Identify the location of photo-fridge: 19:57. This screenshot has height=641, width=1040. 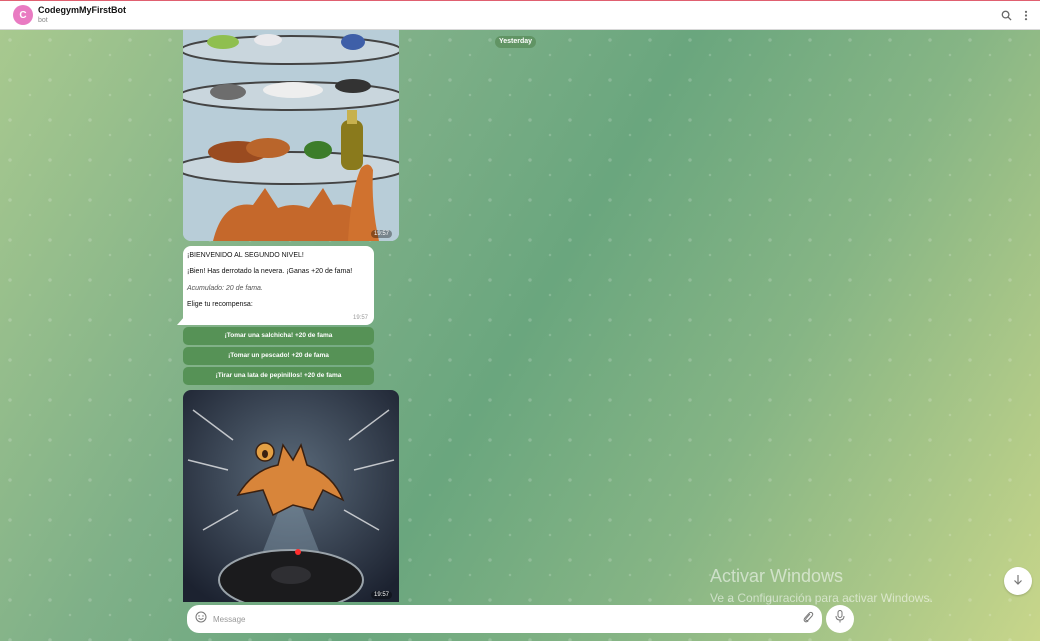
(291, 135).